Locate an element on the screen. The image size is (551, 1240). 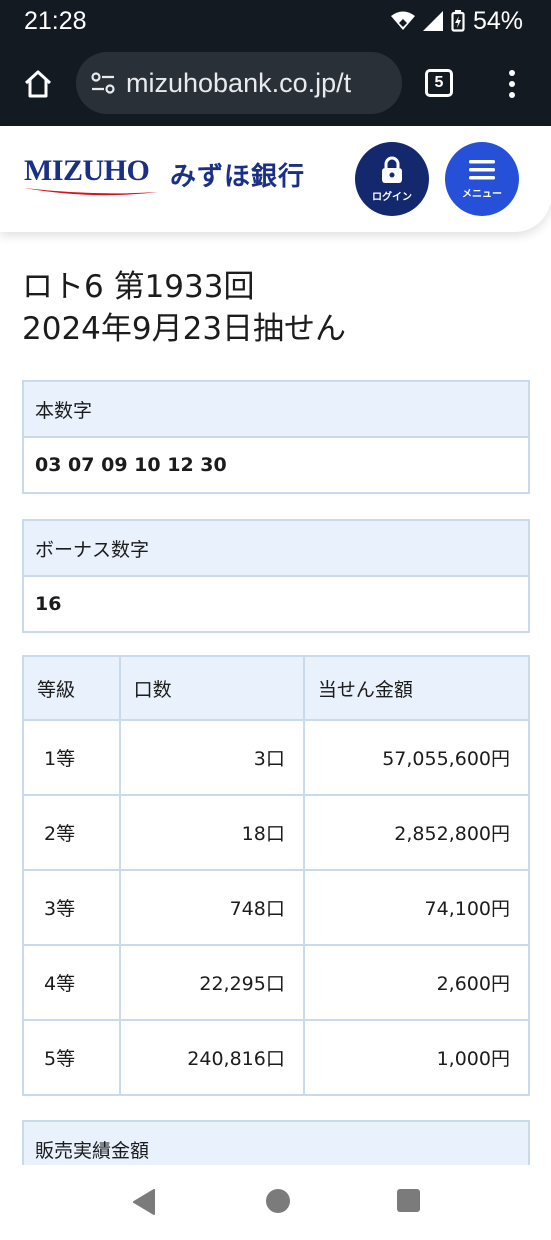
battery-percent: 54% is located at coordinates (497, 20).